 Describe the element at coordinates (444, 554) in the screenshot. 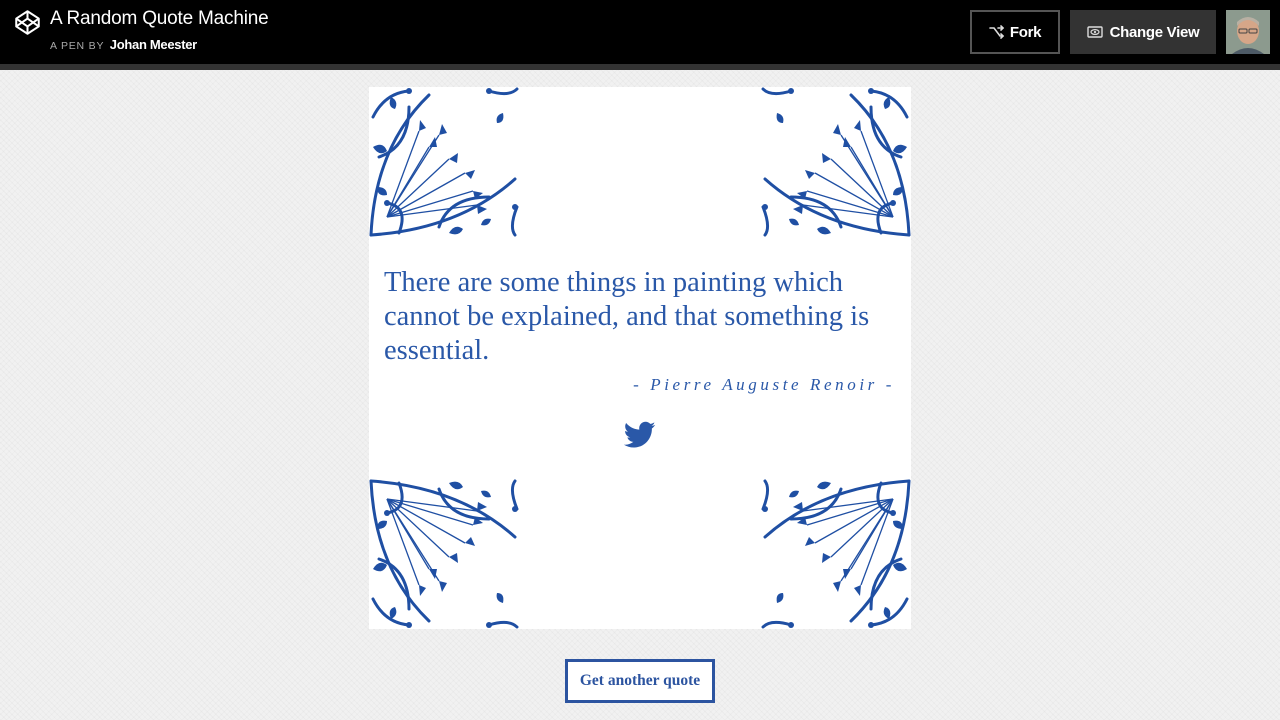

I see `ornament-bottom-left` at that location.